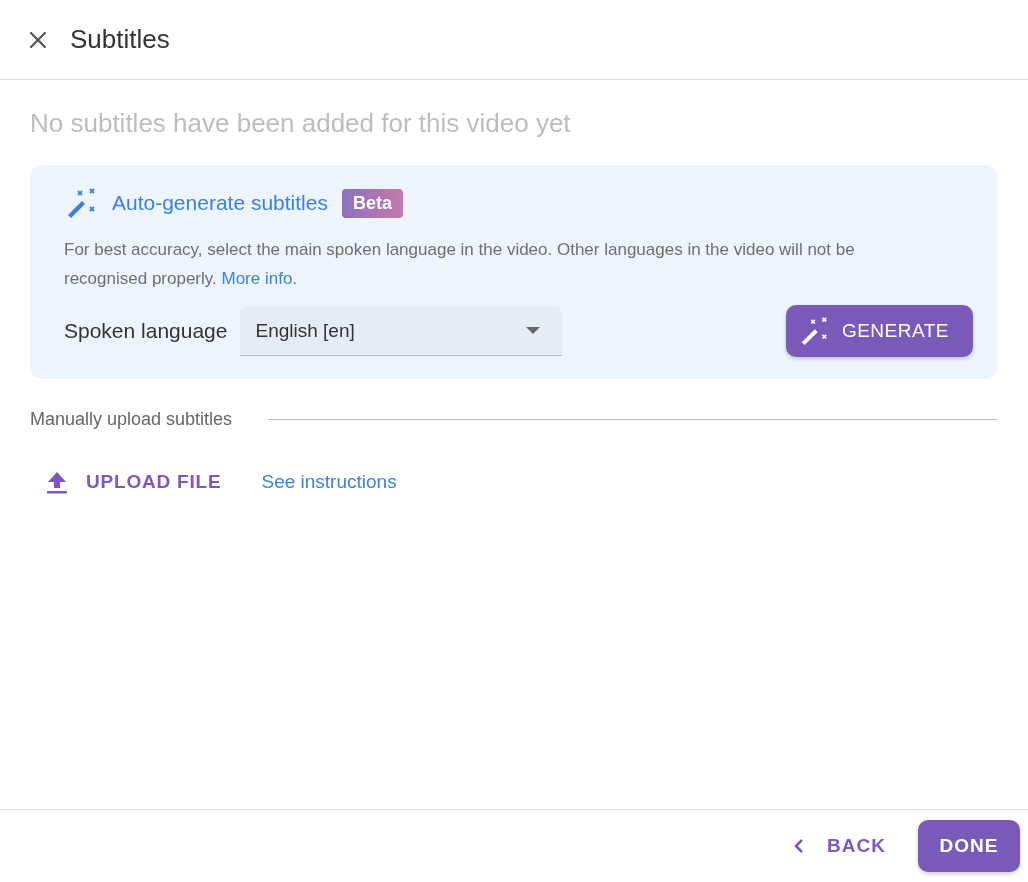  Describe the element at coordinates (220, 203) in the screenshot. I see `section-title: Auto-generate subtitles` at that location.